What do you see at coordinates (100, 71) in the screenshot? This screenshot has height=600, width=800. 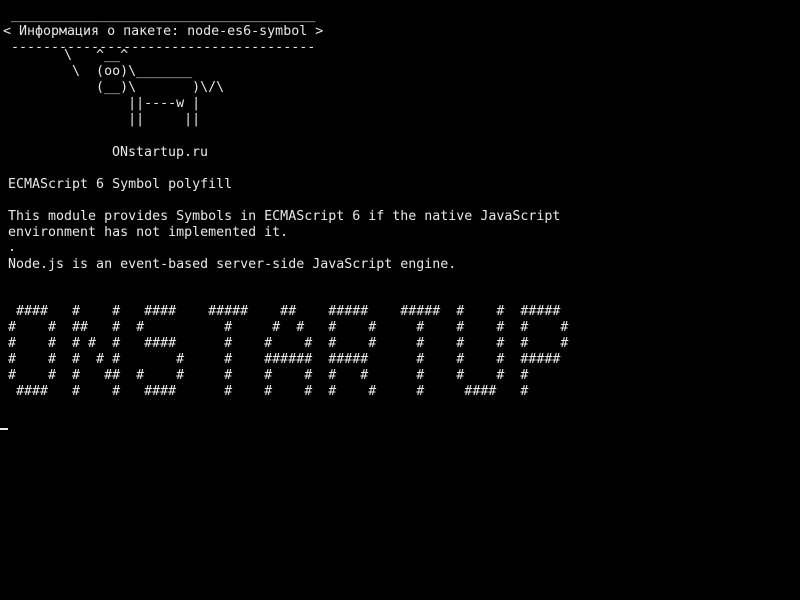 I see `cow-art-line: \ (oo)\_______` at bounding box center [100, 71].